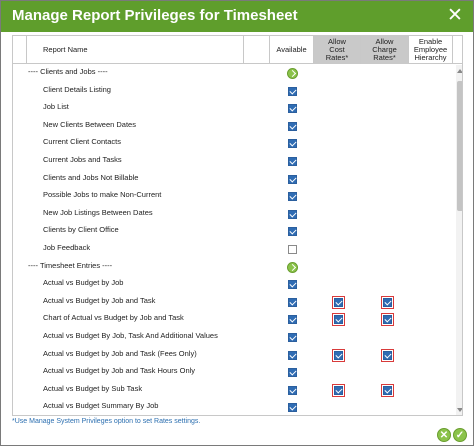  Describe the element at coordinates (234, 143) in the screenshot. I see `table-row: Current Client Contacts` at that location.